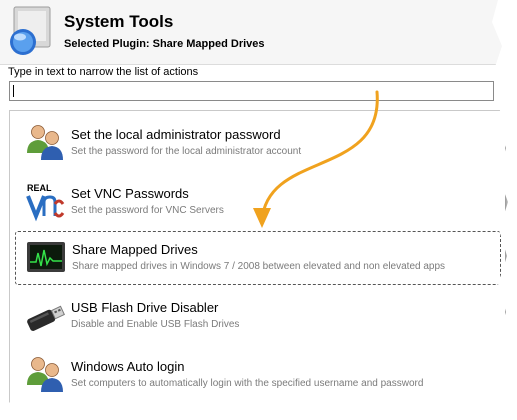 Image resolution: width=517 pixels, height=420 pixels. What do you see at coordinates (46, 318) in the screenshot?
I see `usb-drive-icon` at bounding box center [46, 318].